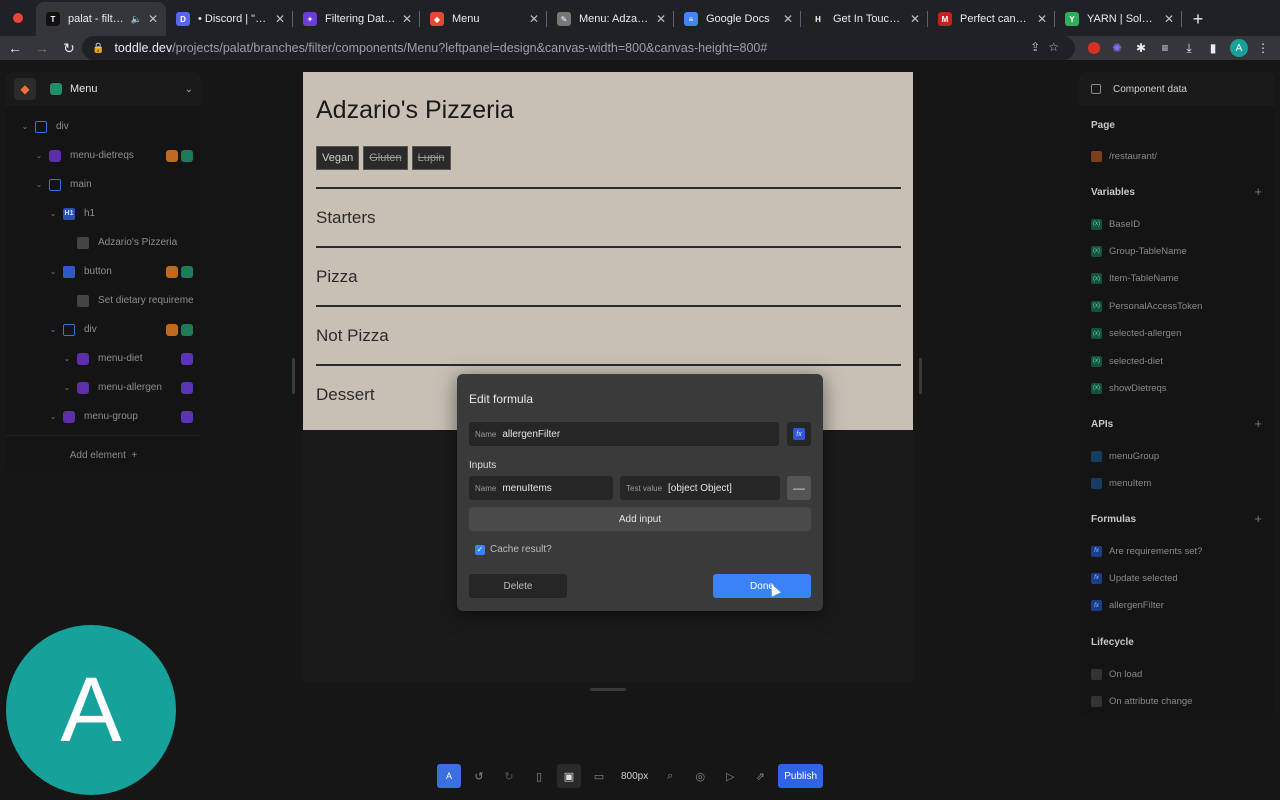  I want to click on right-resize-handle, so click(920, 376).